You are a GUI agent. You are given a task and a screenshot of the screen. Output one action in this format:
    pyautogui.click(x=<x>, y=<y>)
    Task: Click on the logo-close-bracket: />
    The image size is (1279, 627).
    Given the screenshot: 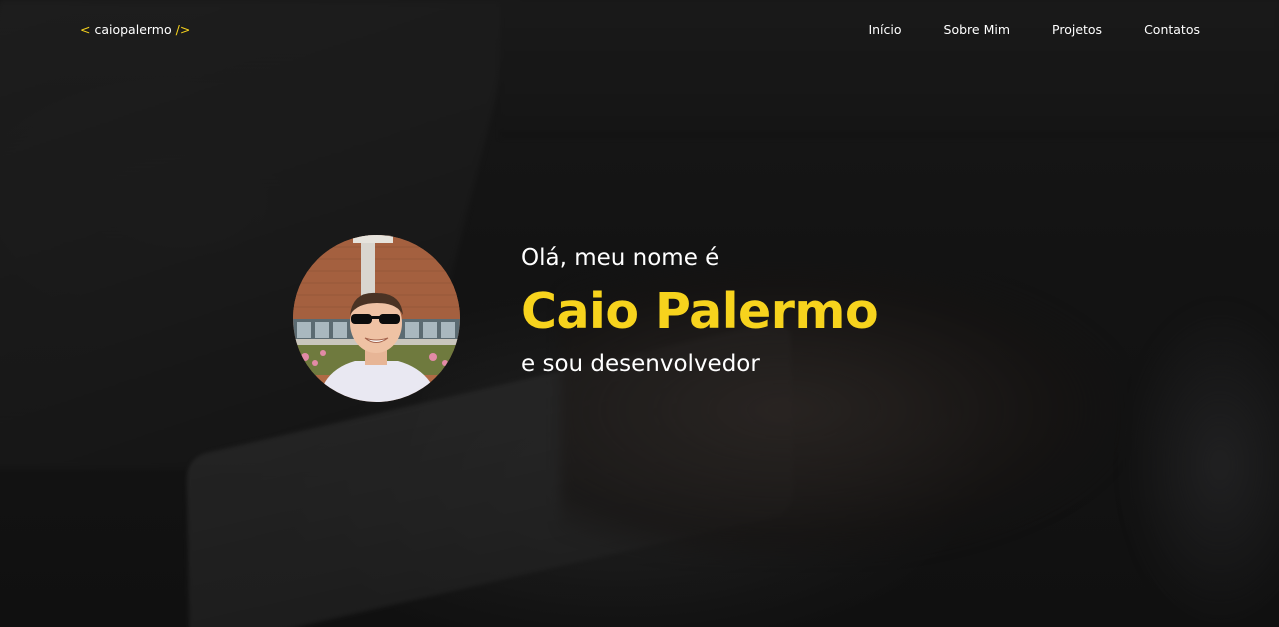 What is the action you would take?
    pyautogui.click(x=183, y=29)
    